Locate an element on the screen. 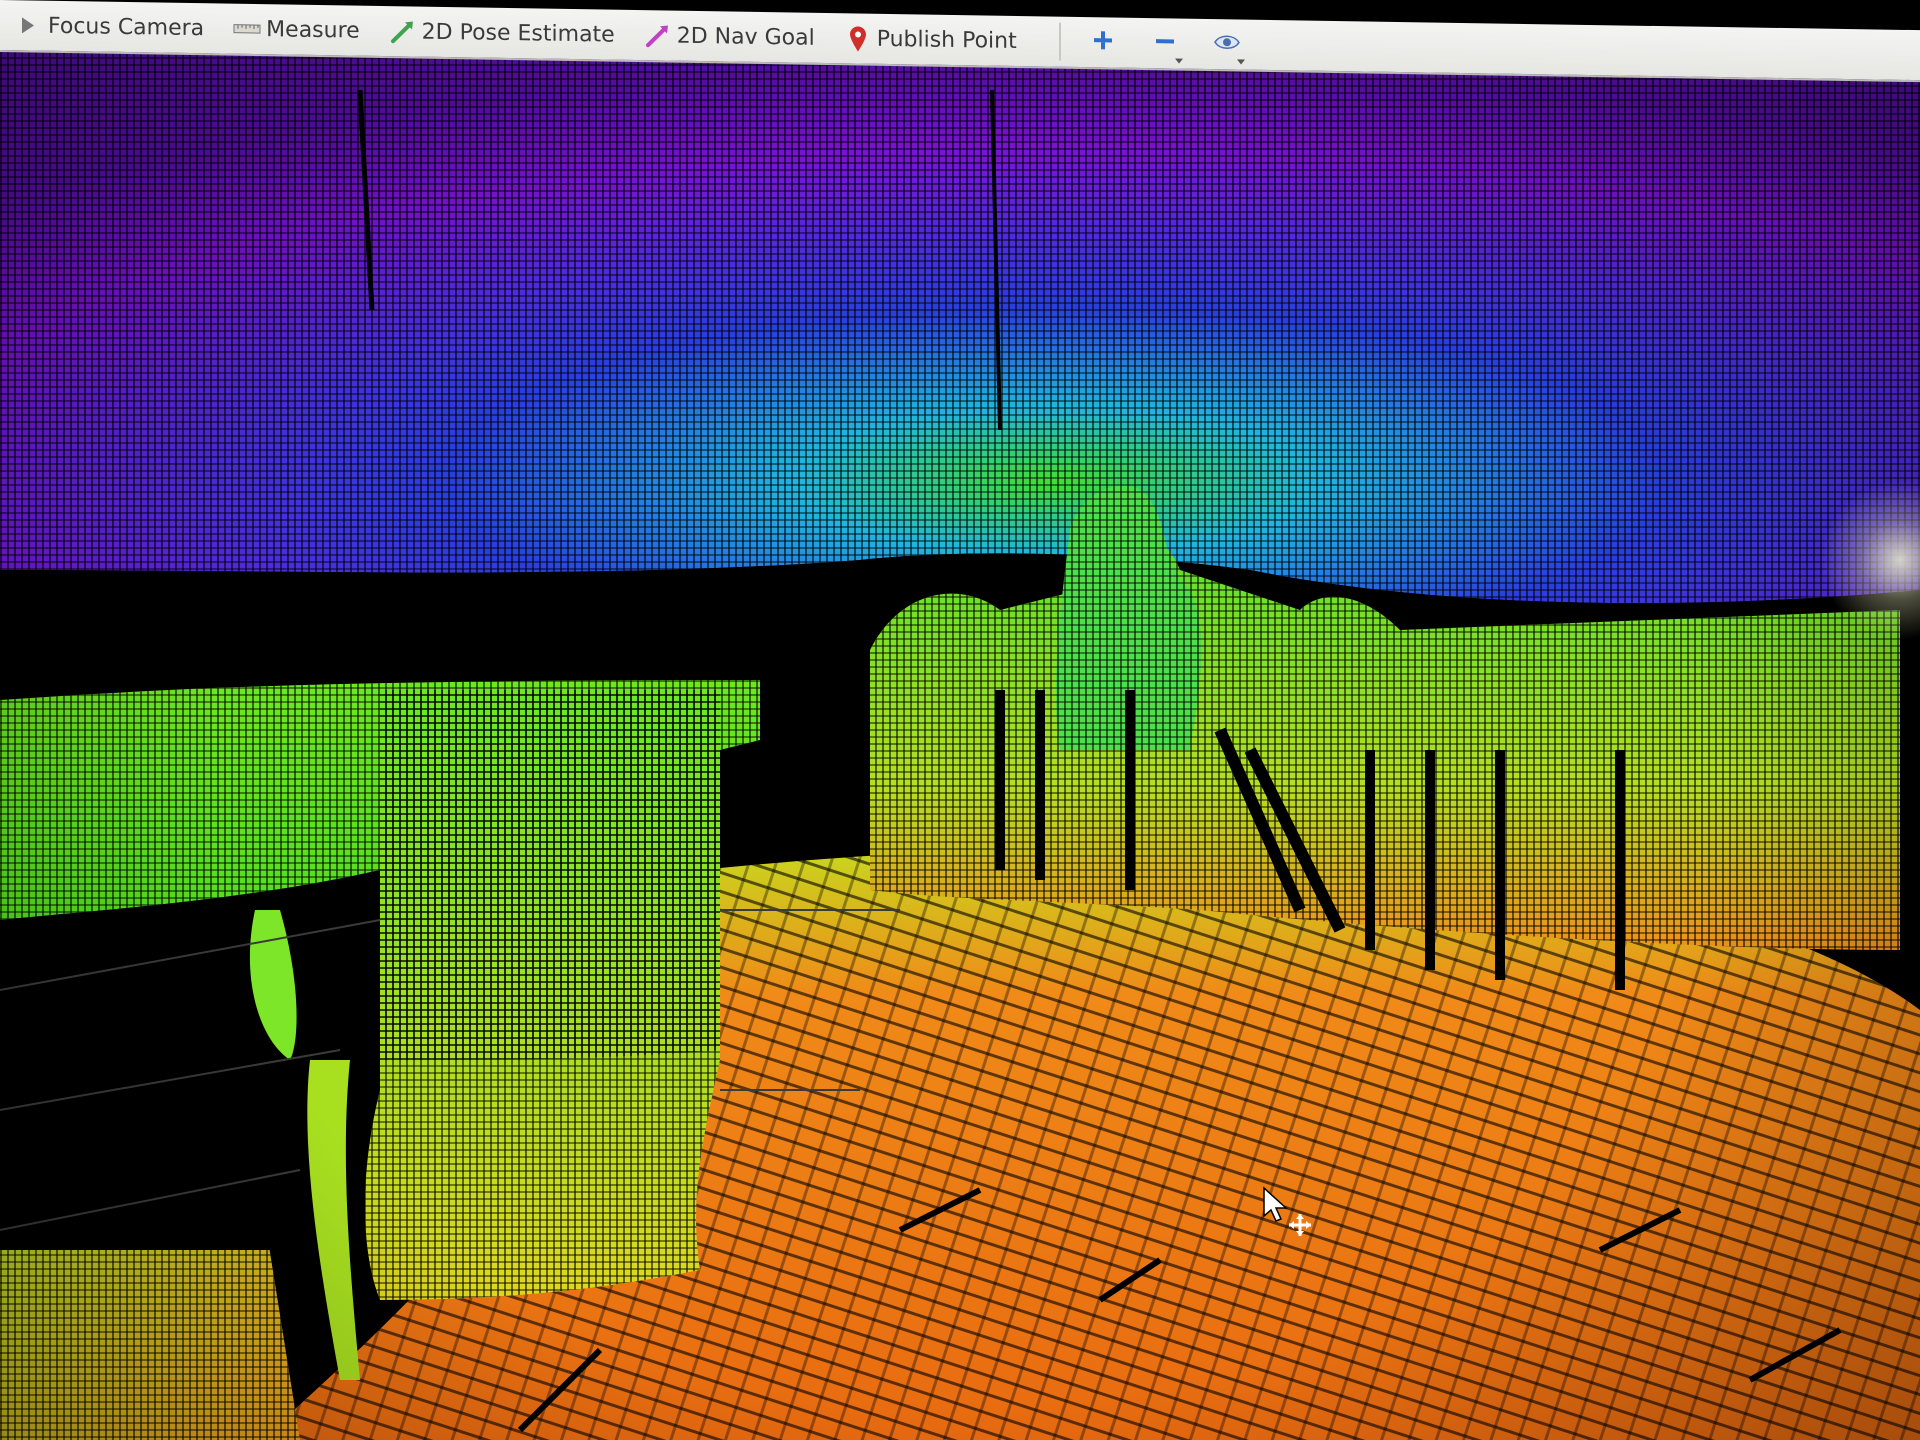 The height and width of the screenshot is (1440, 1920). ruler-icon is located at coordinates (247, 29).